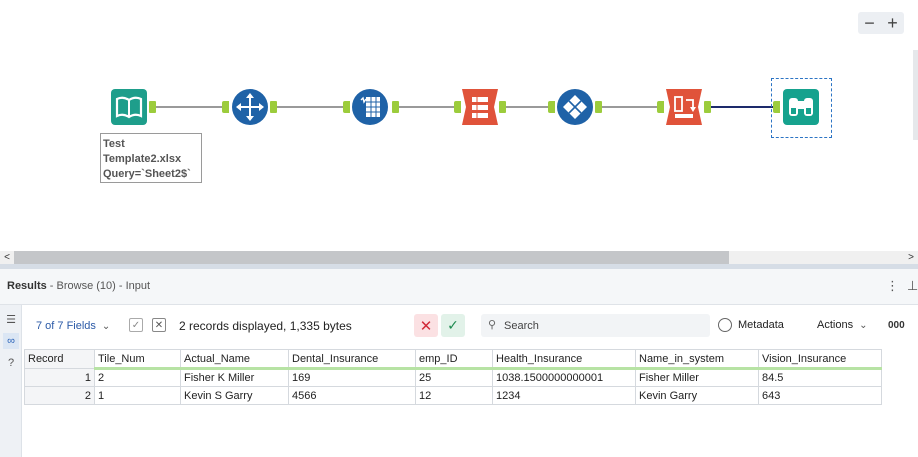  Describe the element at coordinates (352, 395) in the screenshot. I see `table-cell: 4566` at that location.